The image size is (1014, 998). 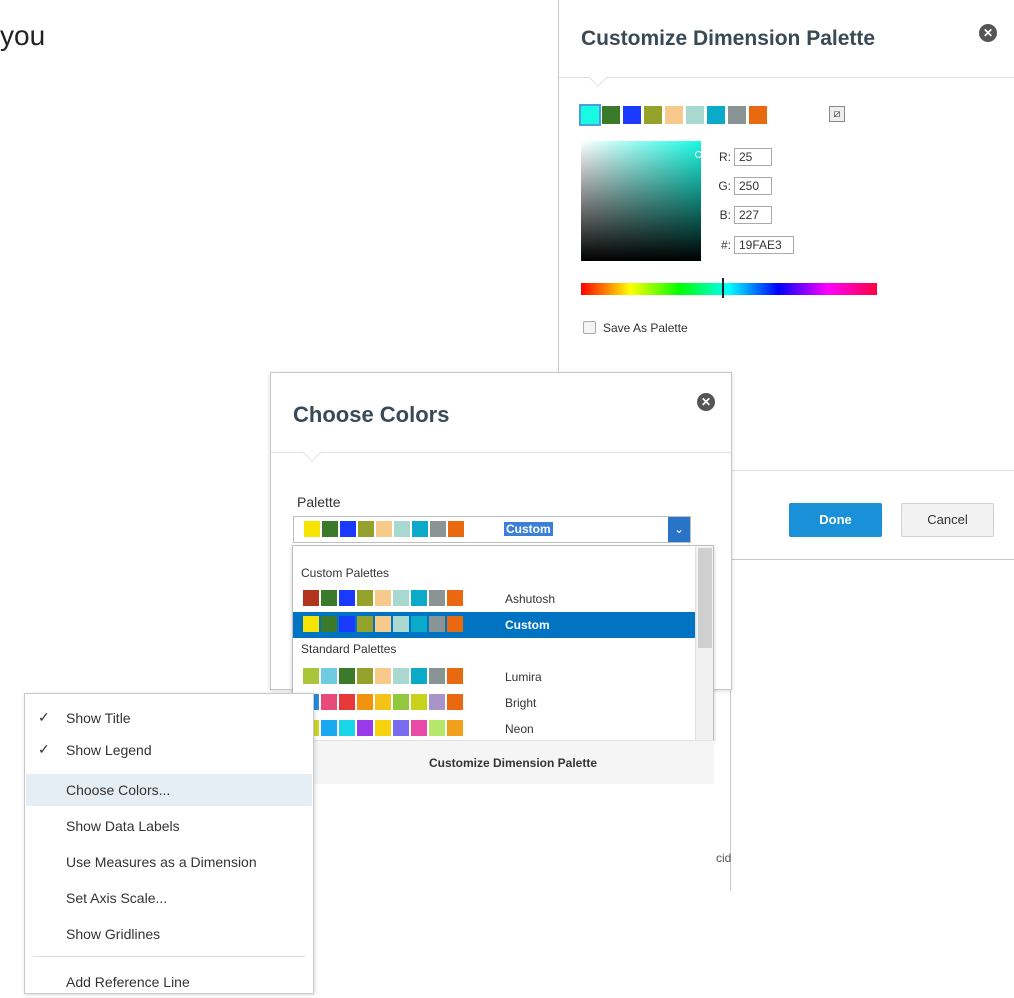 What do you see at coordinates (494, 703) in the screenshot?
I see `palette-option-bright: Bright` at bounding box center [494, 703].